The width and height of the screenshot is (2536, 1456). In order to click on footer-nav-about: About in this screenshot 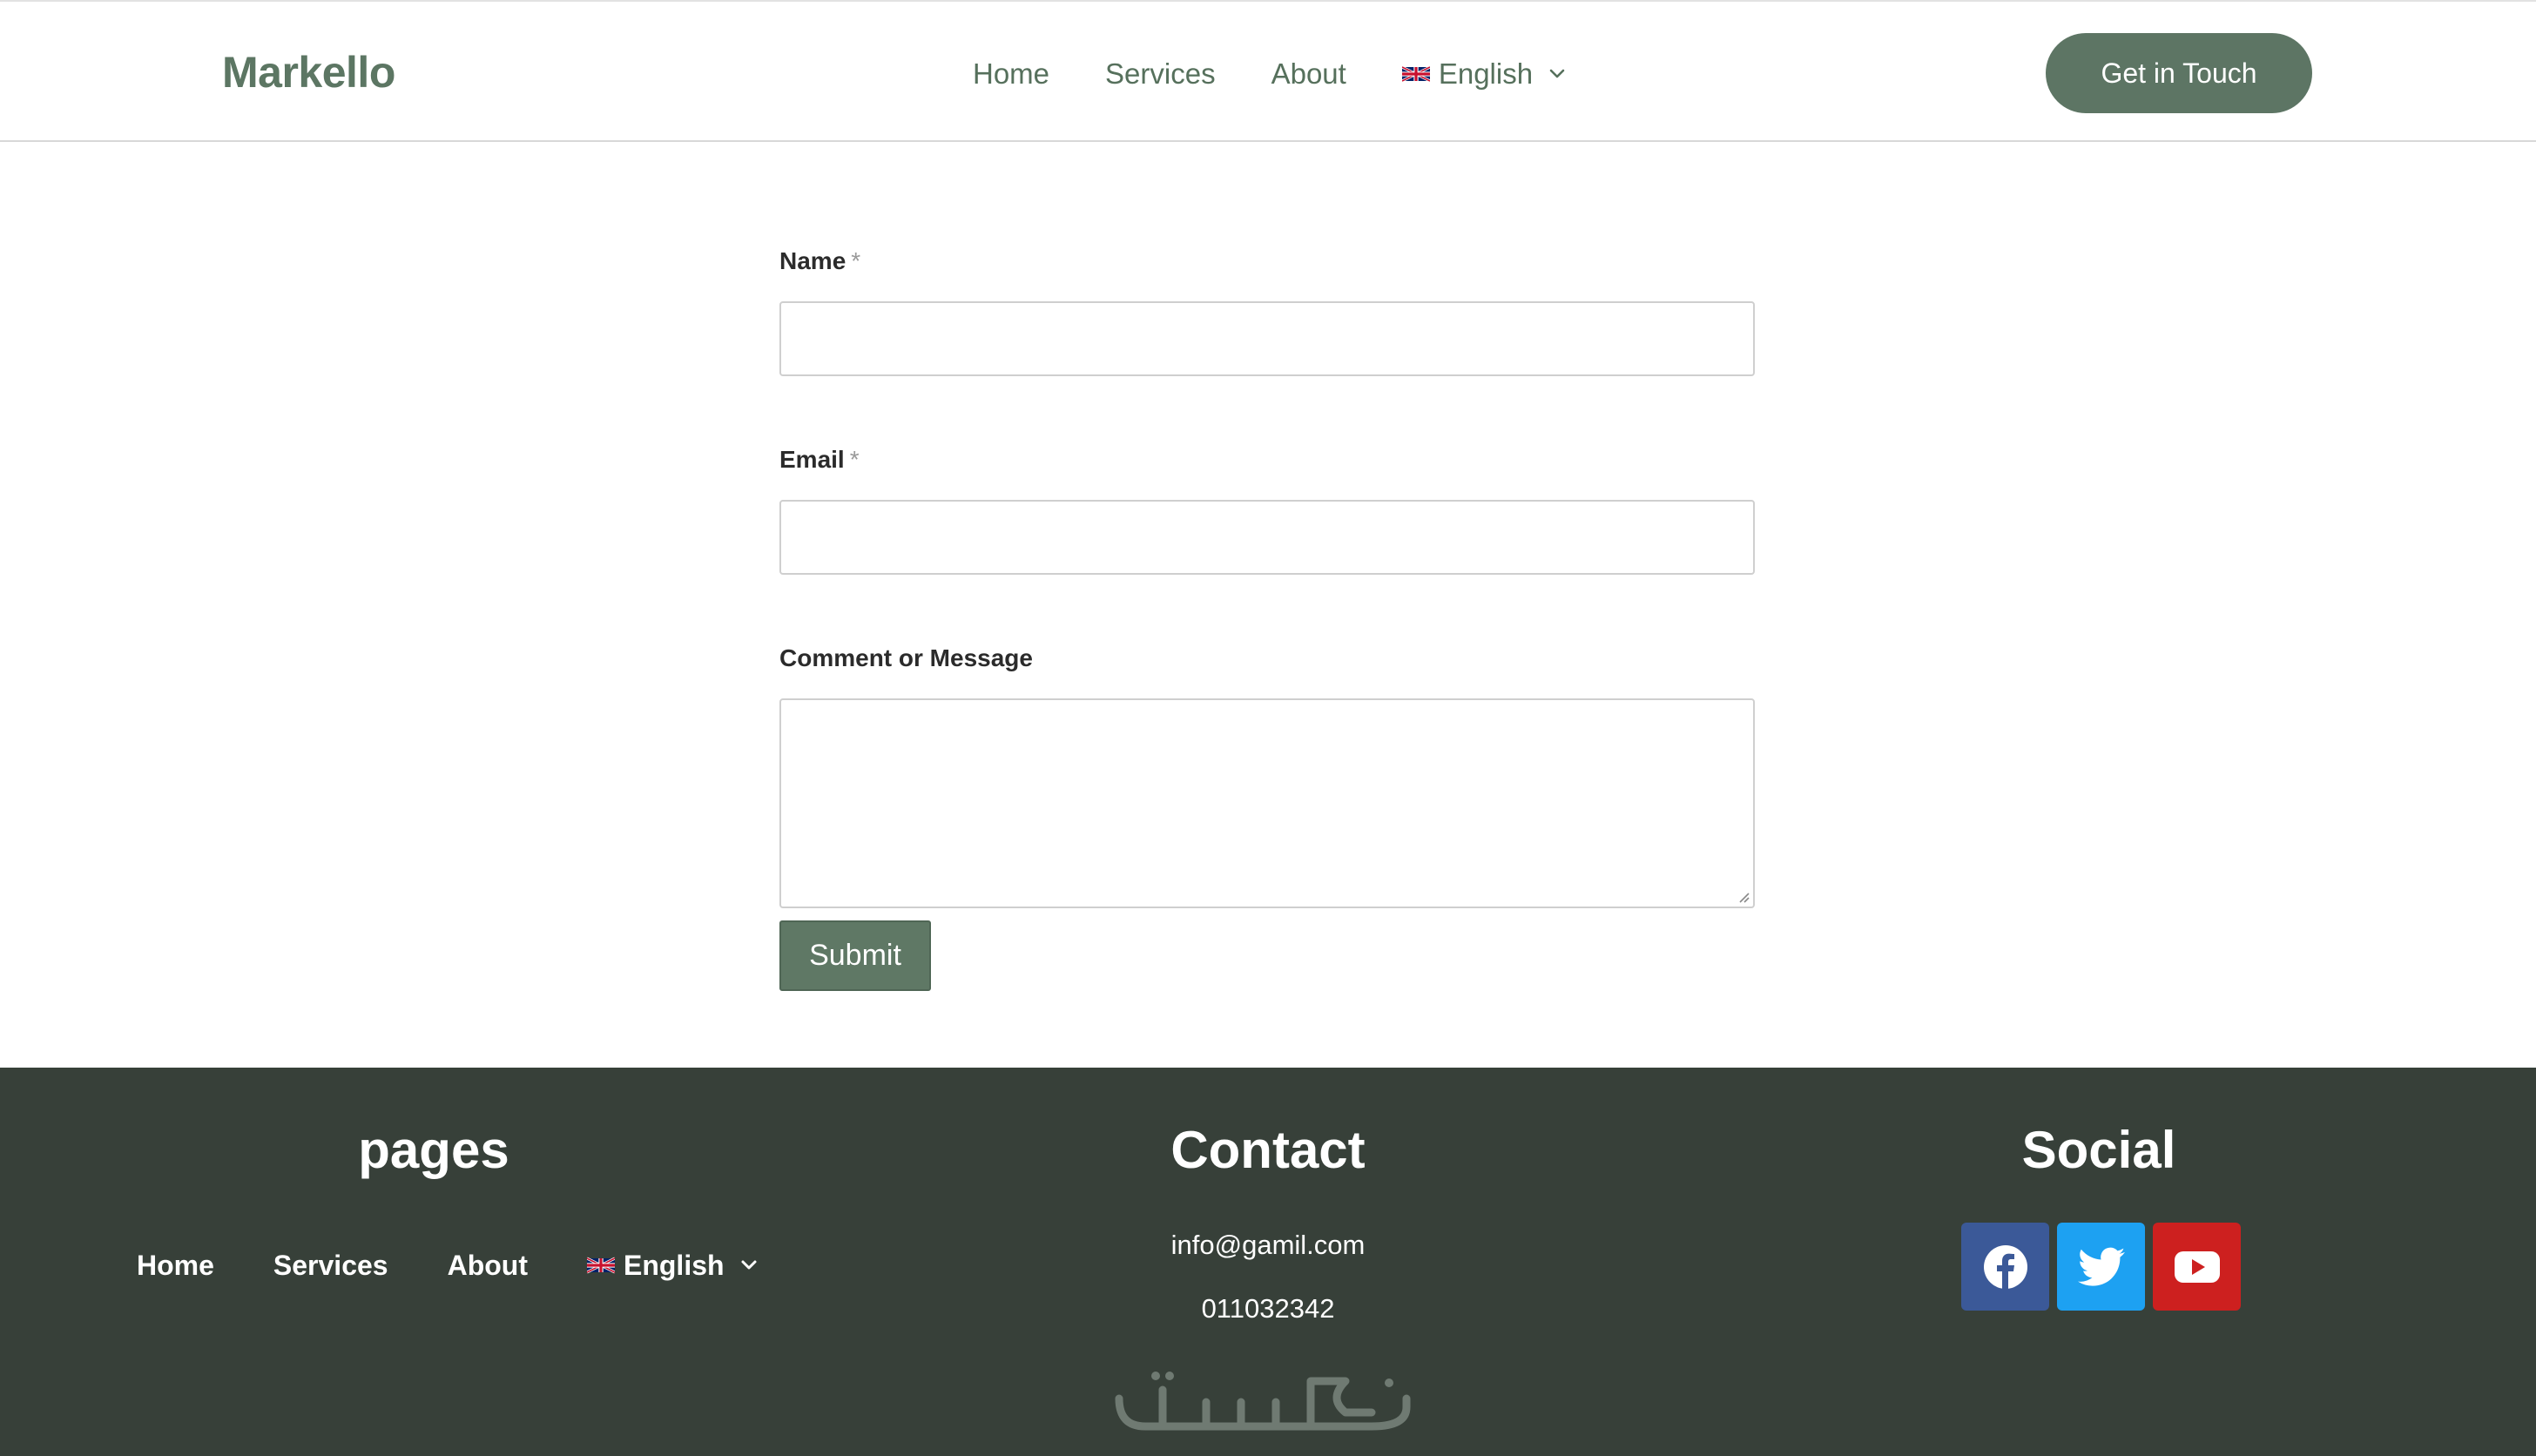, I will do `click(488, 1266)`.